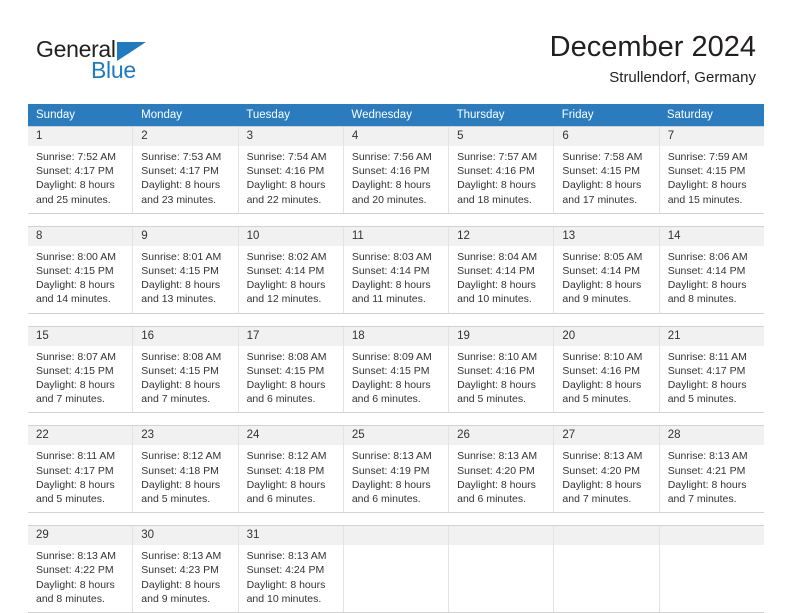 The height and width of the screenshot is (613, 792). Describe the element at coordinates (497, 157) in the screenshot. I see `sunrise-text: Sunrise: 7:57 AM` at that location.